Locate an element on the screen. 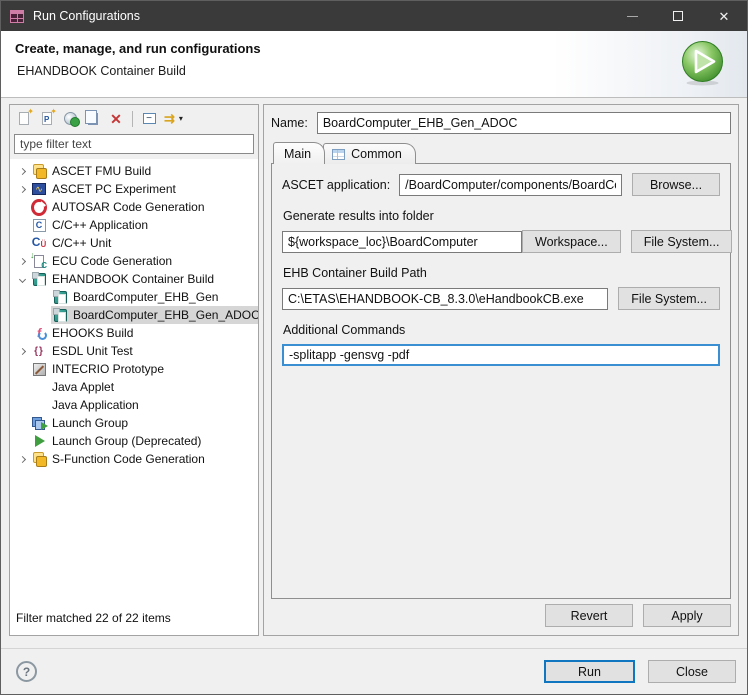 Image resolution: width=748 pixels, height=695 pixels. new-prototype-icon: P ✦ is located at coordinates (49, 116).